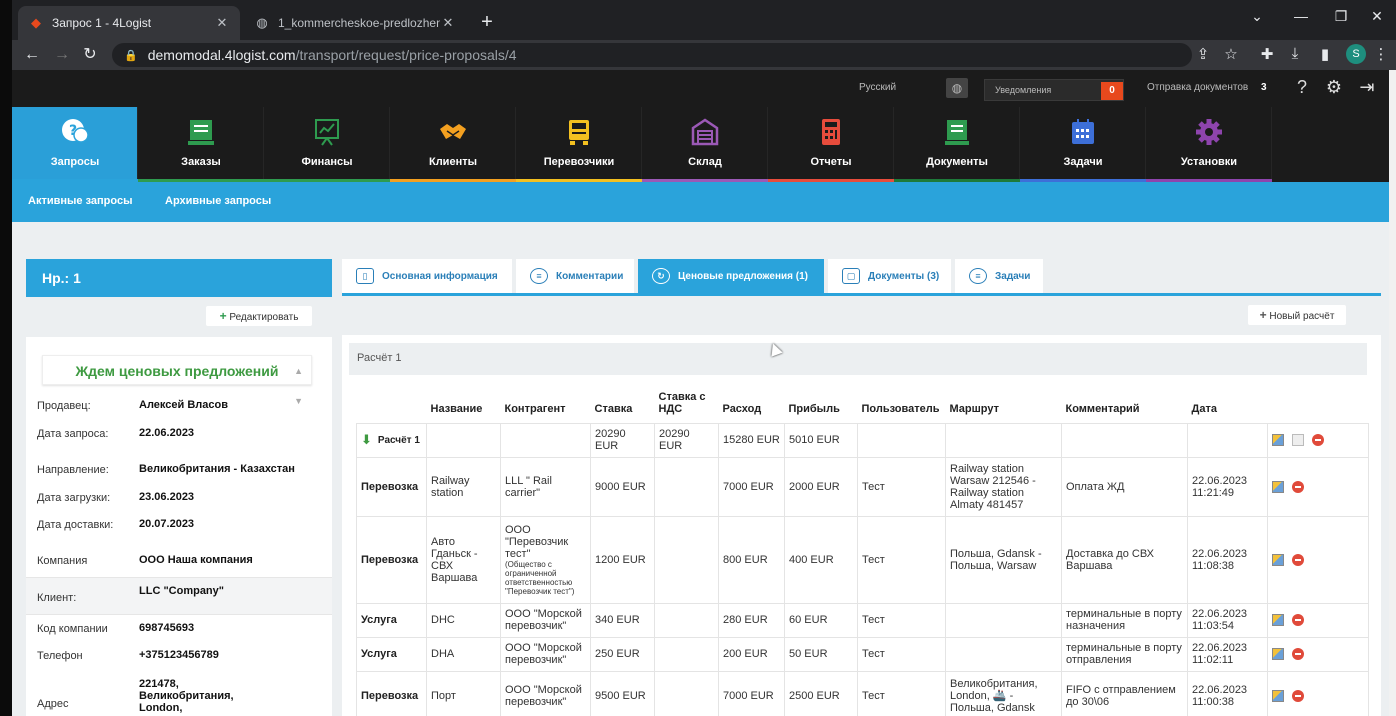  What do you see at coordinates (179, 562) in the screenshot?
I see `field-company: Компания ООО Наша компания` at bounding box center [179, 562].